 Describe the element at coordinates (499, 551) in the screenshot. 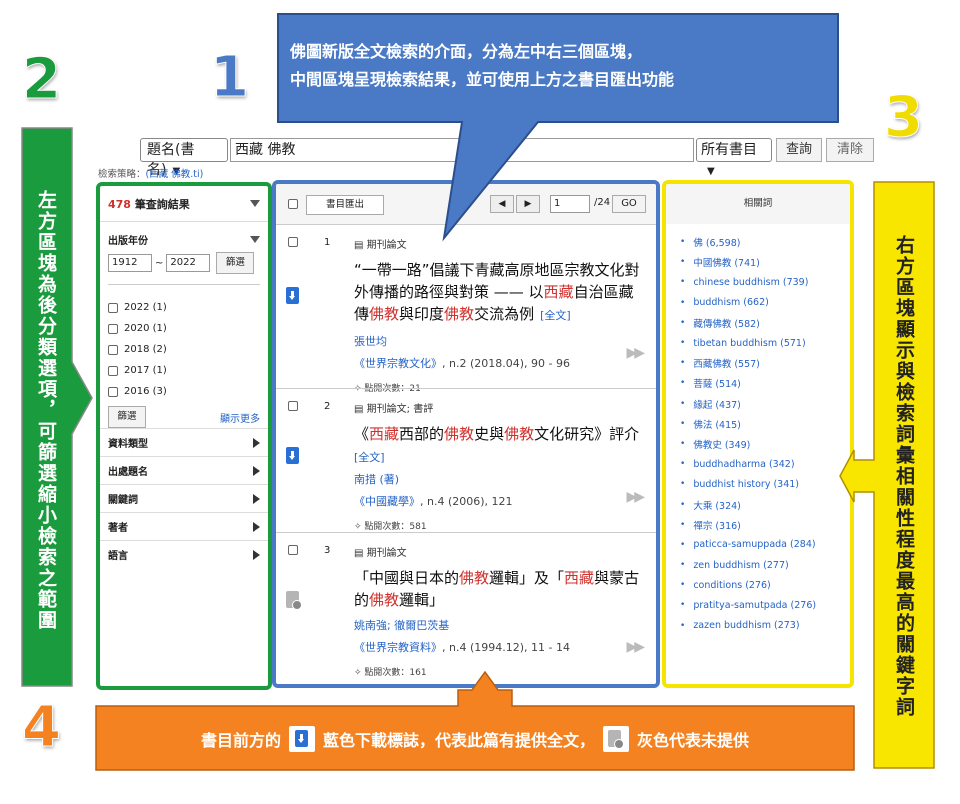

I see `result-type: ▤ 期刊論文` at that location.